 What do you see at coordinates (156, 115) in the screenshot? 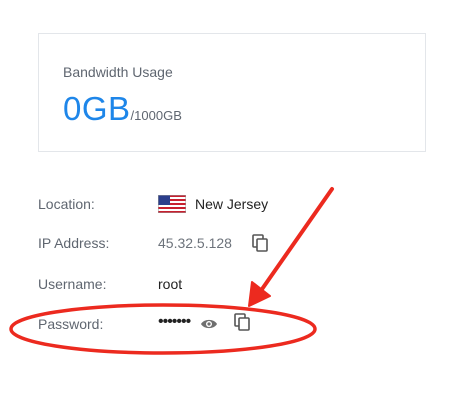
I see `bandwidth-total-value: /1000GB` at bounding box center [156, 115].